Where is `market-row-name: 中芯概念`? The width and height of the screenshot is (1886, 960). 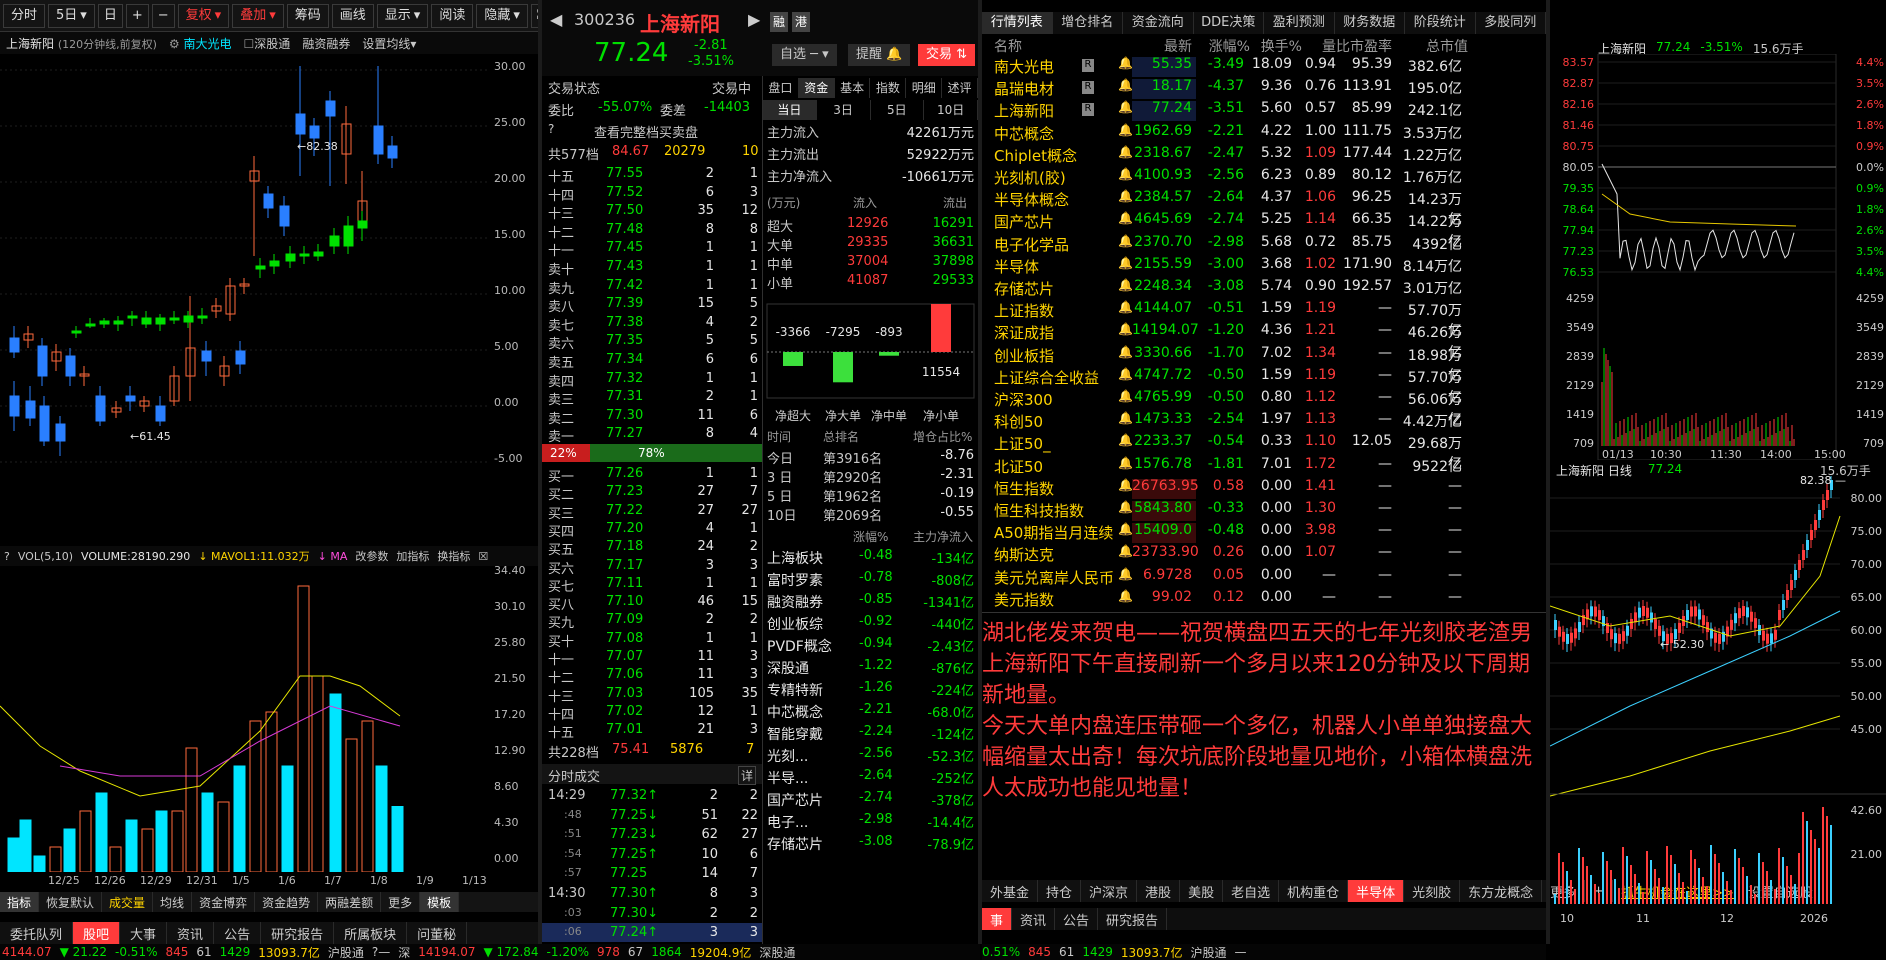 market-row-name: 中芯概念 is located at coordinates (1024, 133).